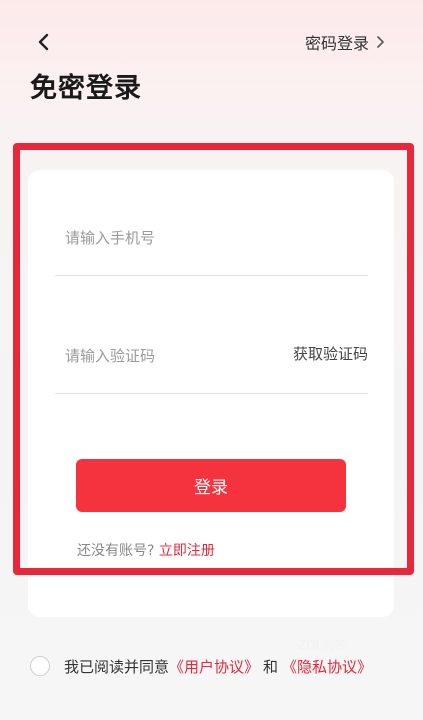 The width and height of the screenshot is (423, 720). What do you see at coordinates (214, 666) in the screenshot?
I see `user-agreement-link: 《用户协议》` at bounding box center [214, 666].